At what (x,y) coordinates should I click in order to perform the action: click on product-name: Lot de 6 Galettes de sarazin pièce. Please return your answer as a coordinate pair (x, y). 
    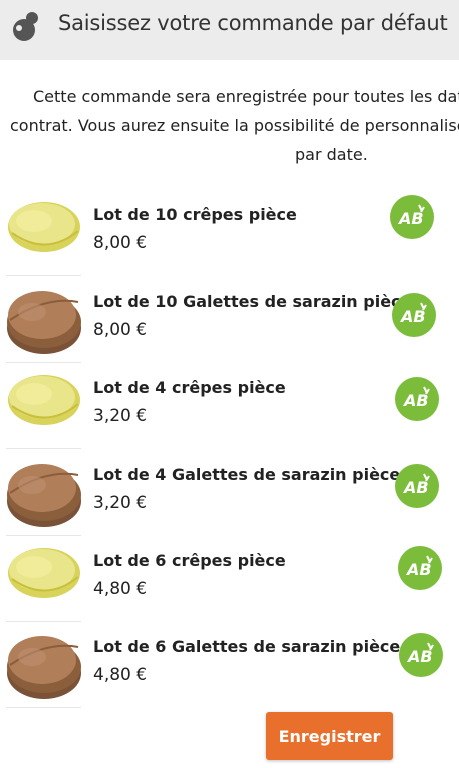
    Looking at the image, I should click on (247, 646).